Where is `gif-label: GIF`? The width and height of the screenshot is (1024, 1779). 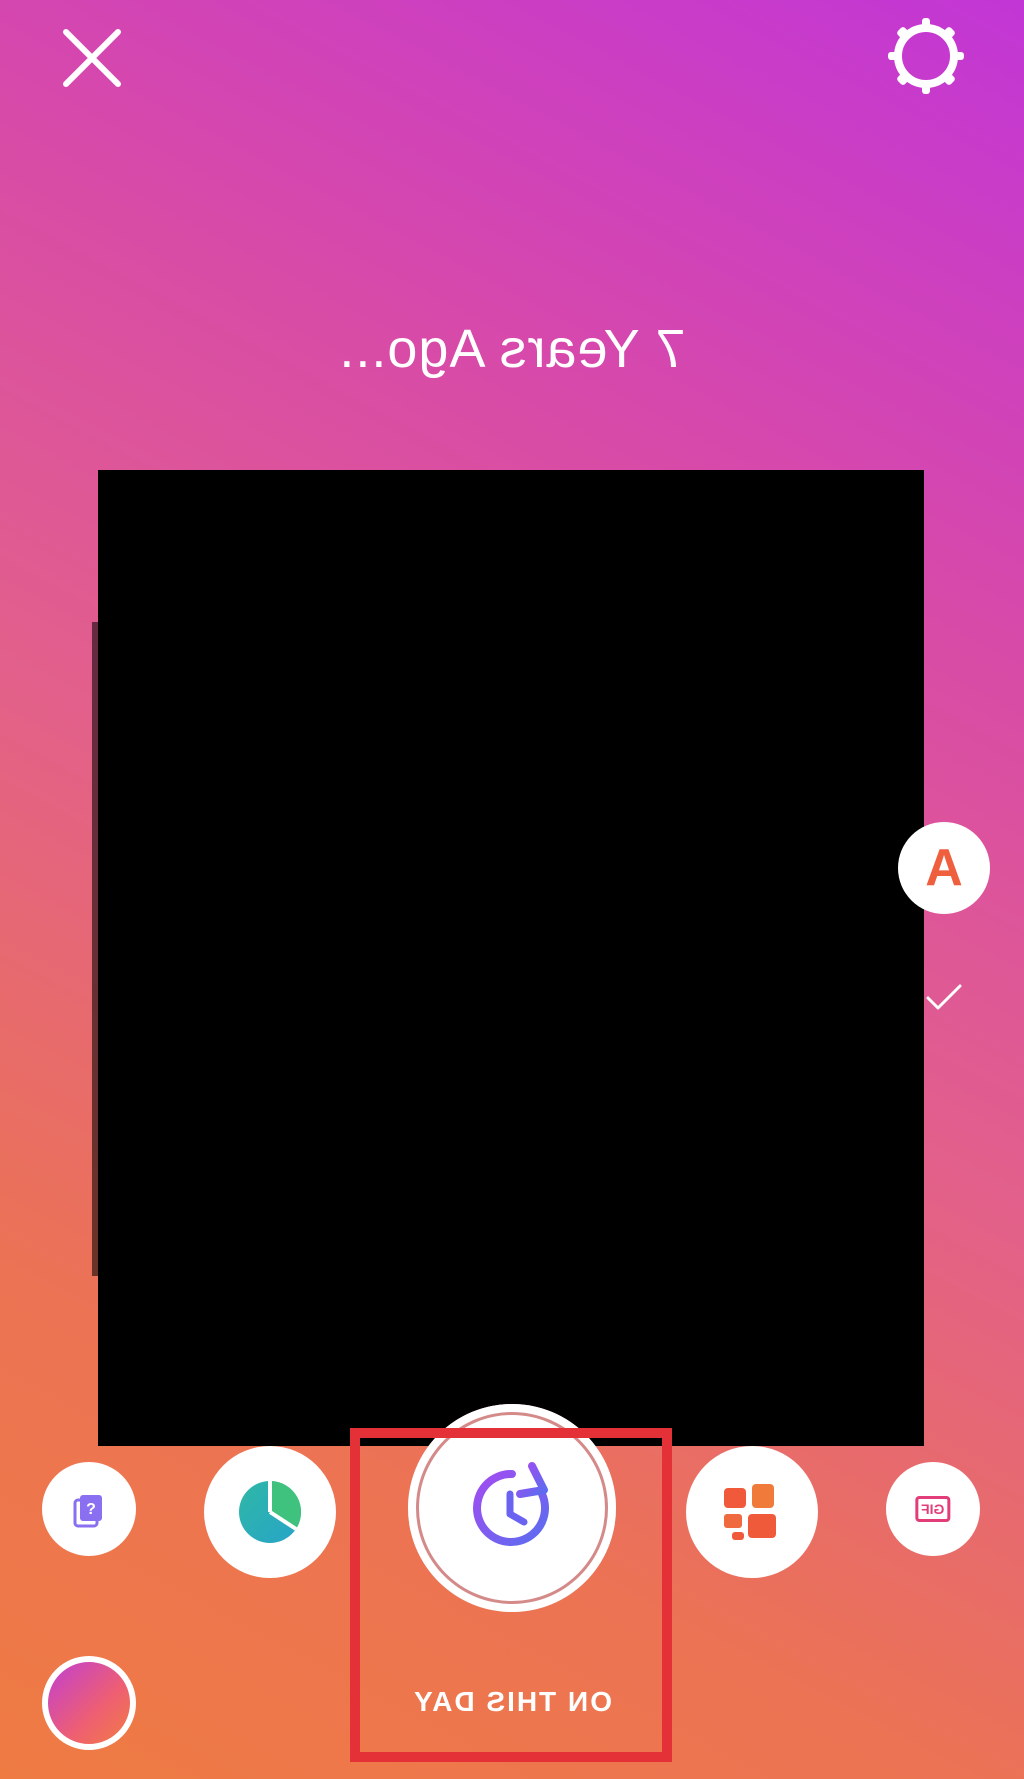
gif-label: GIF is located at coordinates (933, 1509).